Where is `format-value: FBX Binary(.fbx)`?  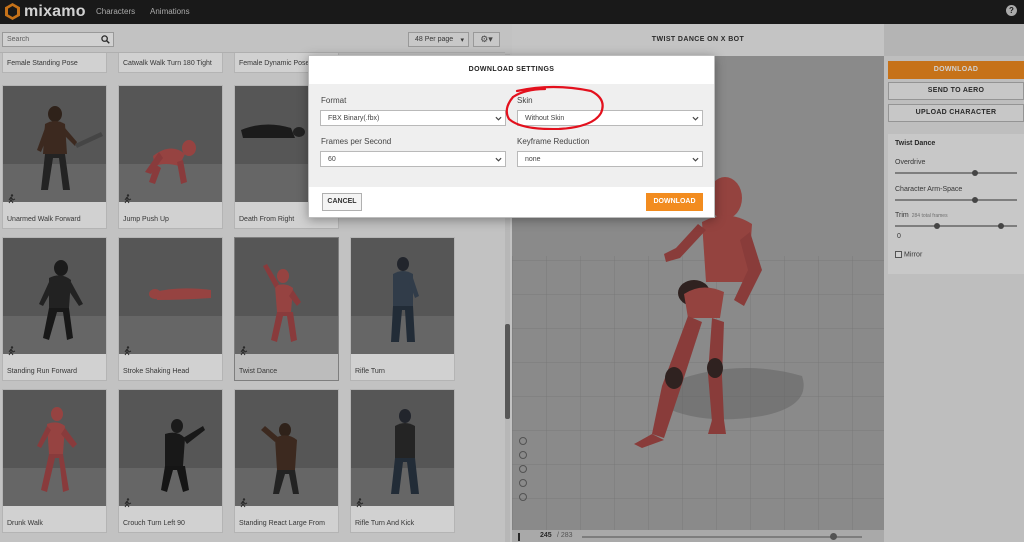
format-value: FBX Binary(.fbx) is located at coordinates (354, 118).